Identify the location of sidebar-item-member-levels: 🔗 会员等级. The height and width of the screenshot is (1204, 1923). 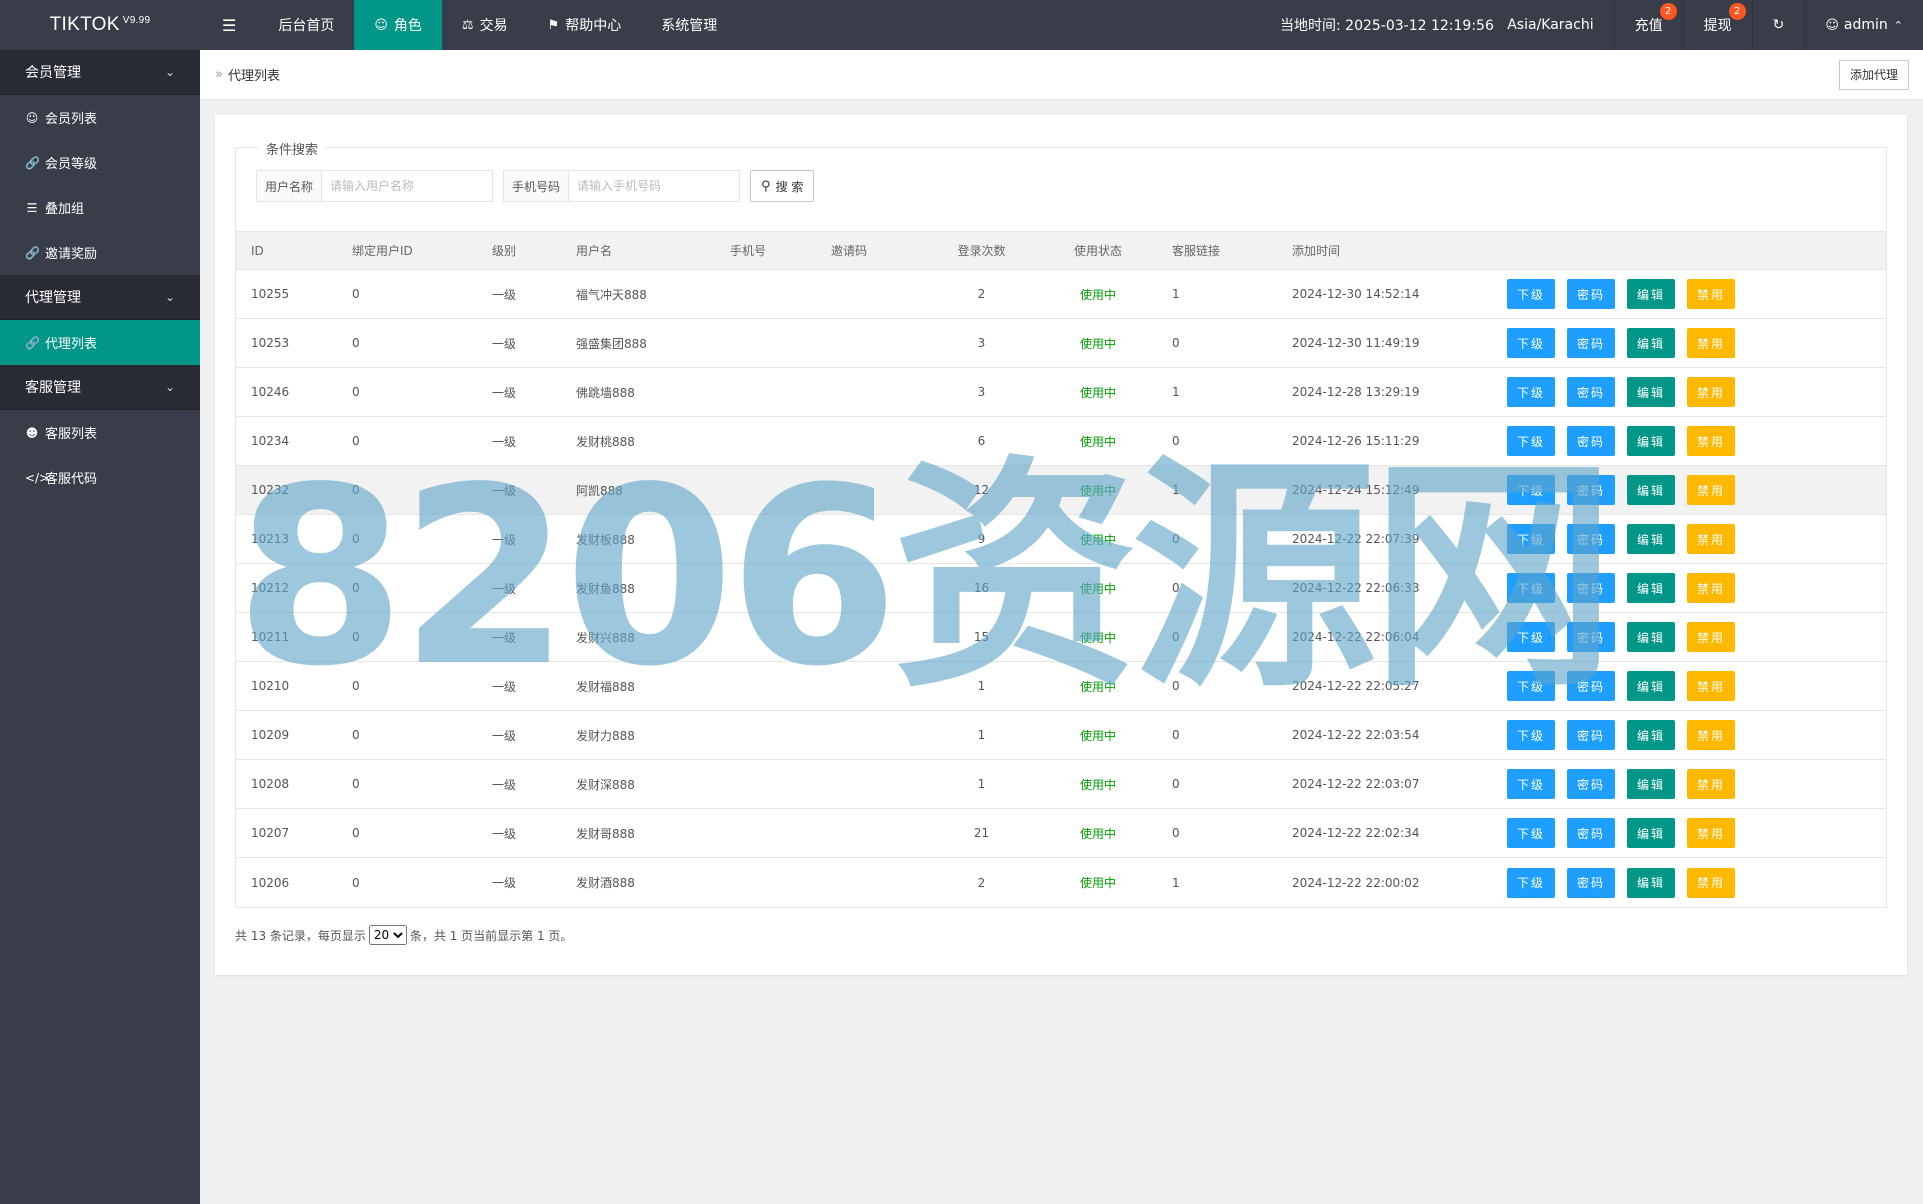
(100, 162).